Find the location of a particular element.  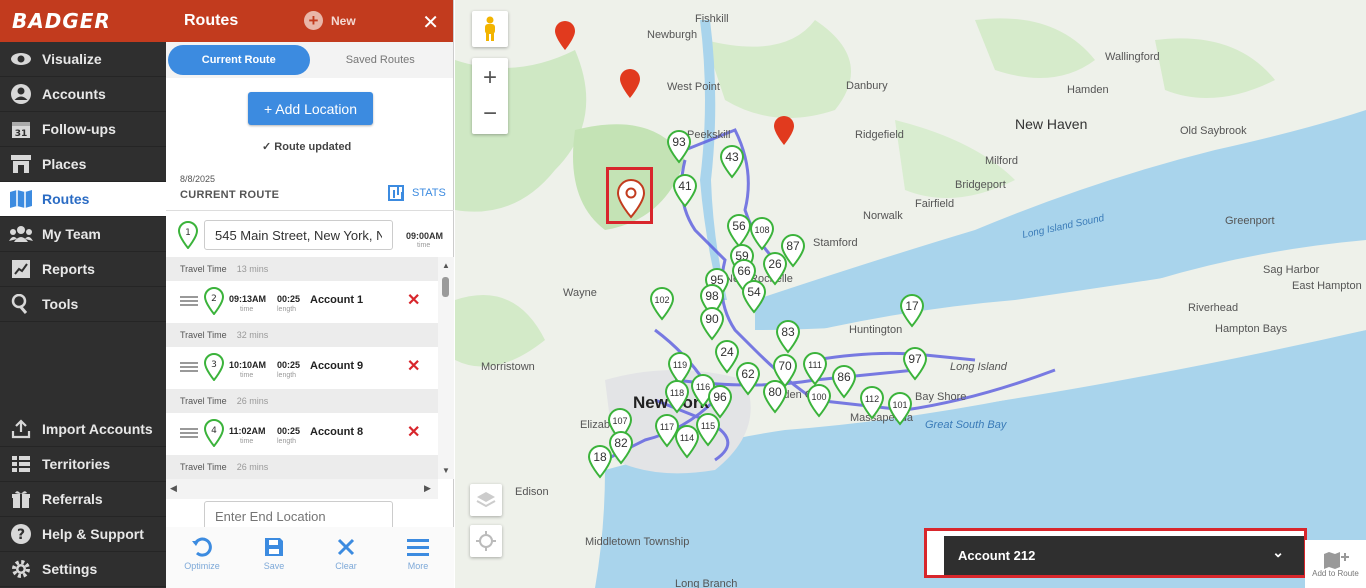

nav-import-accounts: Import Accounts is located at coordinates (83, 429).